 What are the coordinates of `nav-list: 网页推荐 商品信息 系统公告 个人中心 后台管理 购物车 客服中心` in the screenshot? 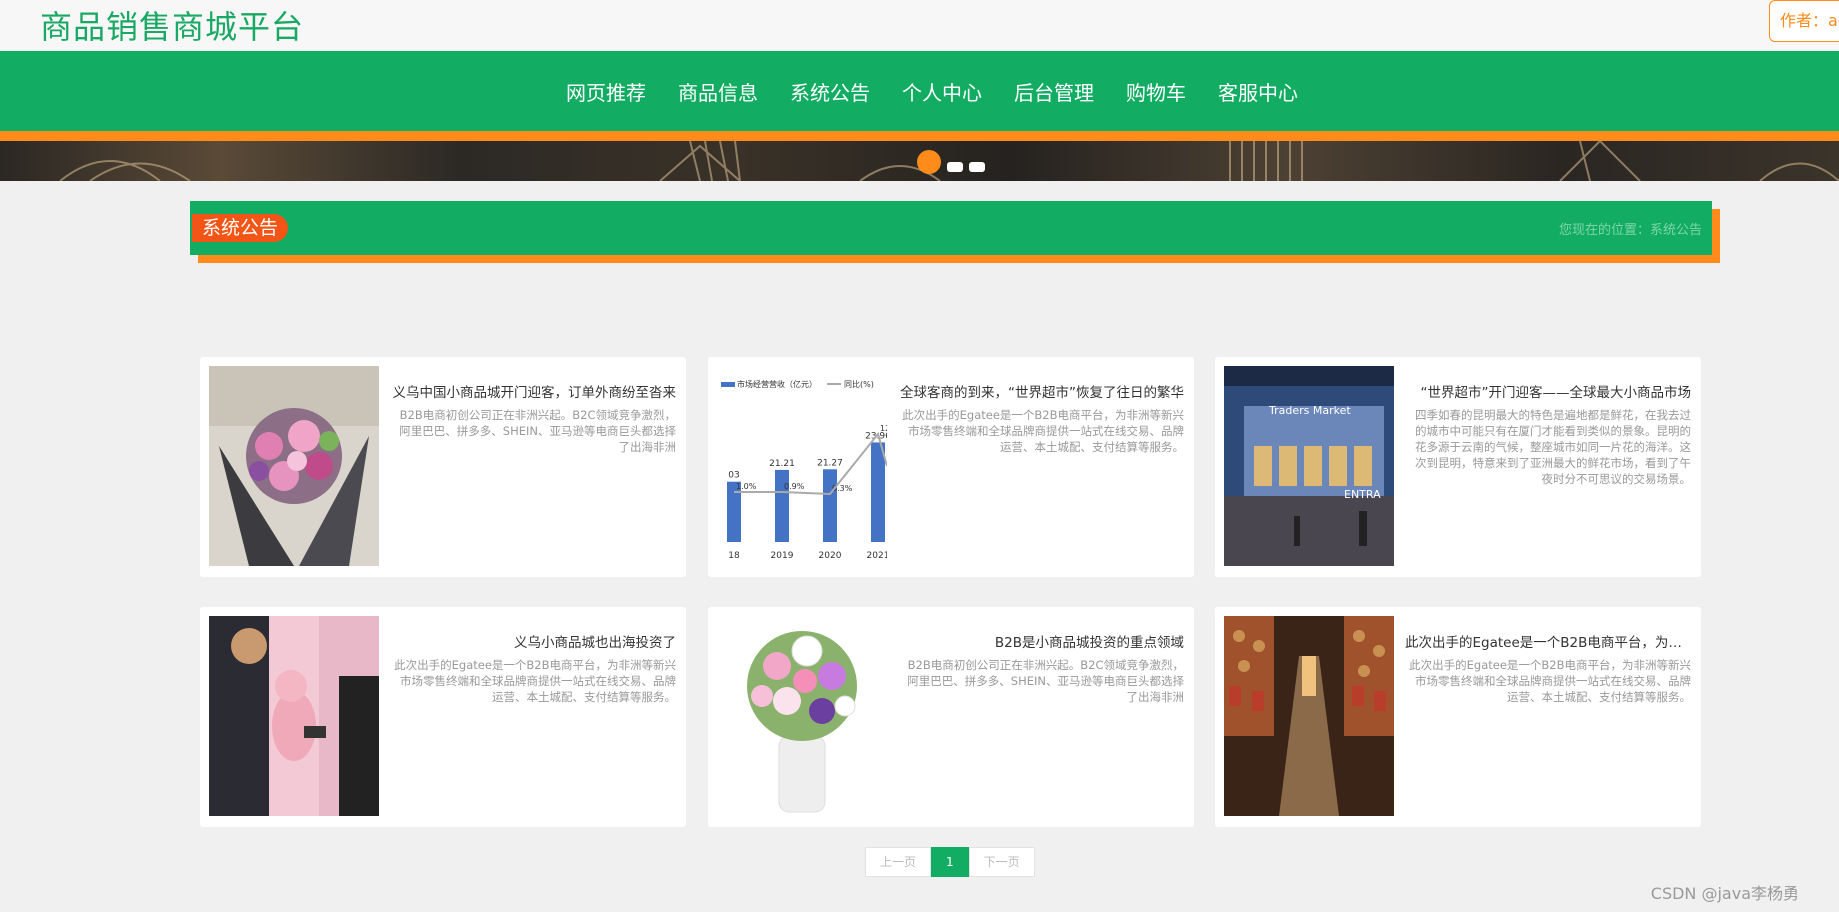 It's located at (919, 91).